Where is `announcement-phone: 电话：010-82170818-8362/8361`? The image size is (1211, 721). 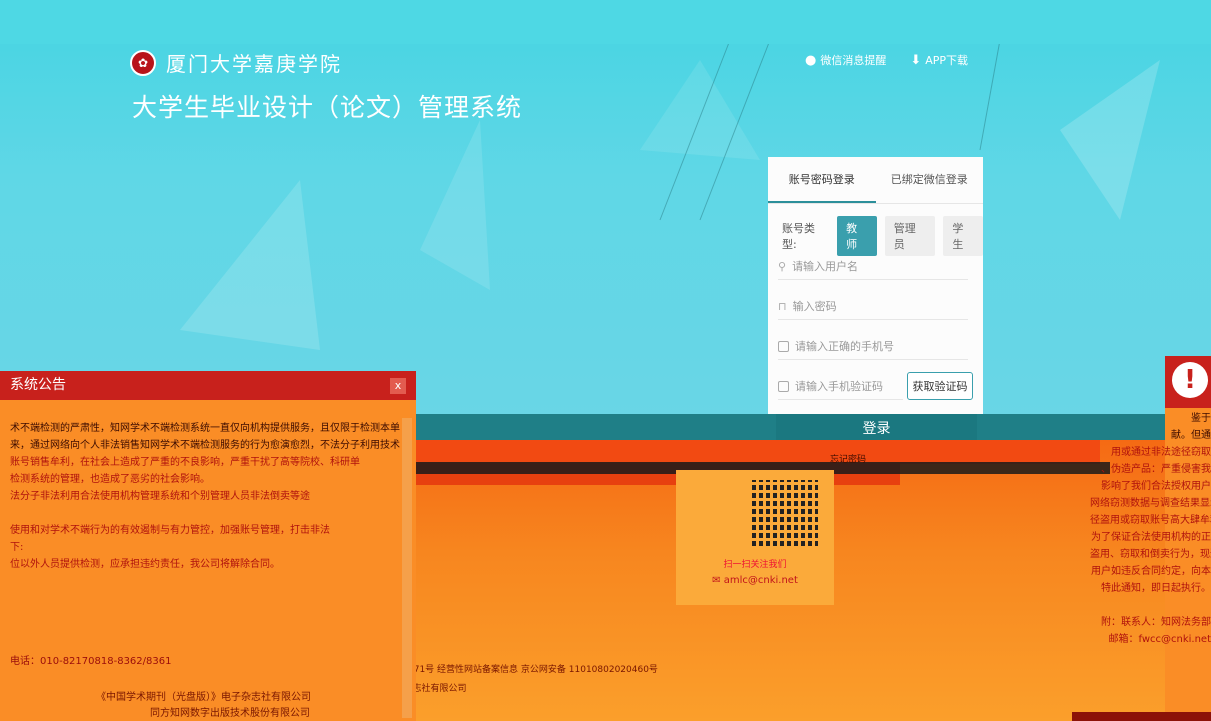 announcement-phone: 电话：010-82170818-8362/8361 is located at coordinates (91, 661).